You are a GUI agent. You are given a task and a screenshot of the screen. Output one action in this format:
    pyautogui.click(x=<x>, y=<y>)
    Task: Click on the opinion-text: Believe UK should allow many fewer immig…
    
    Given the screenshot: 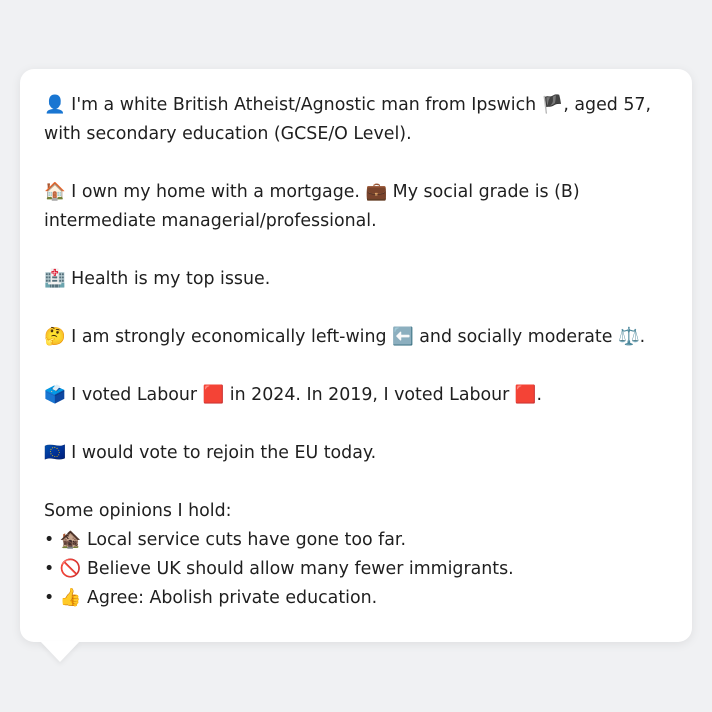 What is the action you would take?
    pyautogui.click(x=297, y=569)
    